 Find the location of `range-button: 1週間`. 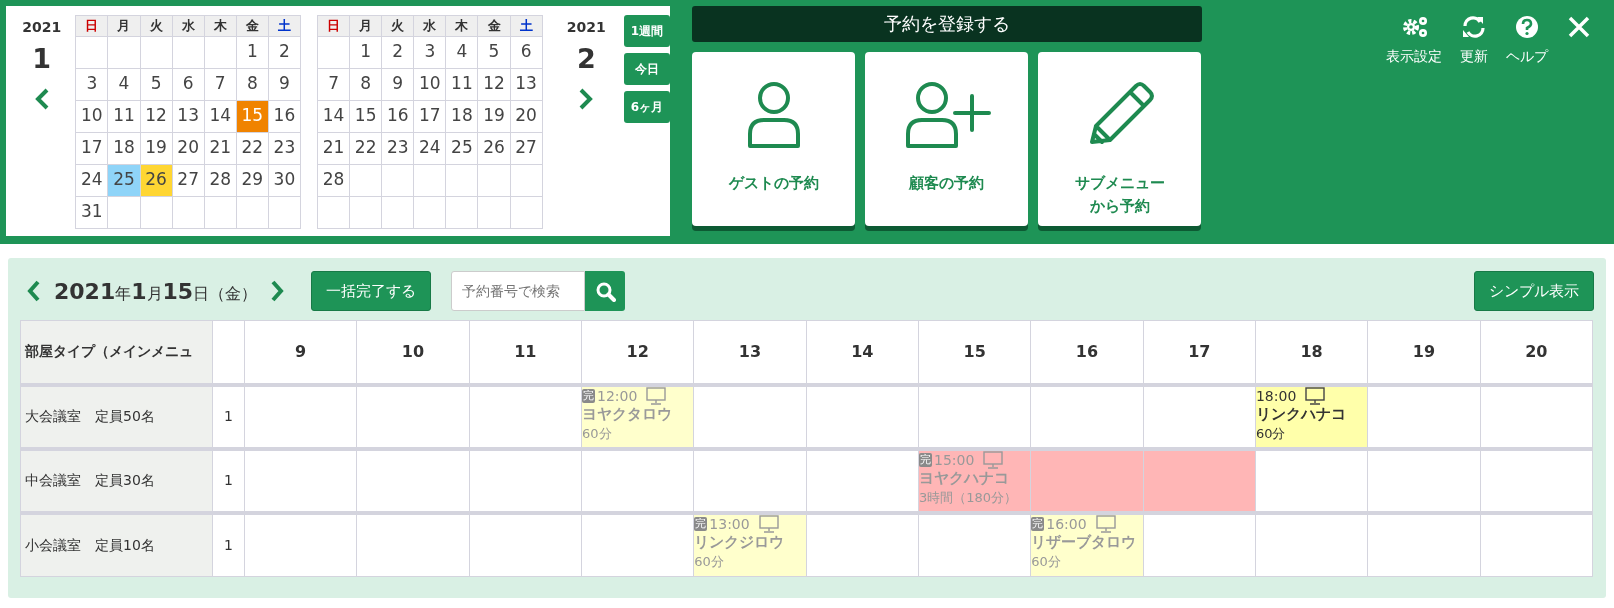

range-button: 1週間 is located at coordinates (647, 31).